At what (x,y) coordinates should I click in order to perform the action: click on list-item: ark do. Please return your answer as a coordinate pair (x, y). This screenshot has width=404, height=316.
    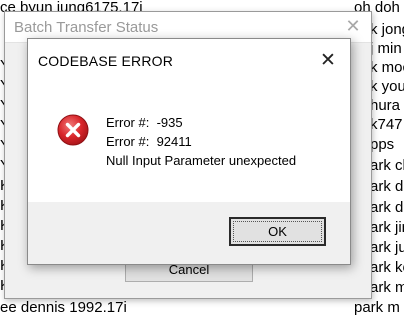
    Looking at the image, I should click on (387, 207).